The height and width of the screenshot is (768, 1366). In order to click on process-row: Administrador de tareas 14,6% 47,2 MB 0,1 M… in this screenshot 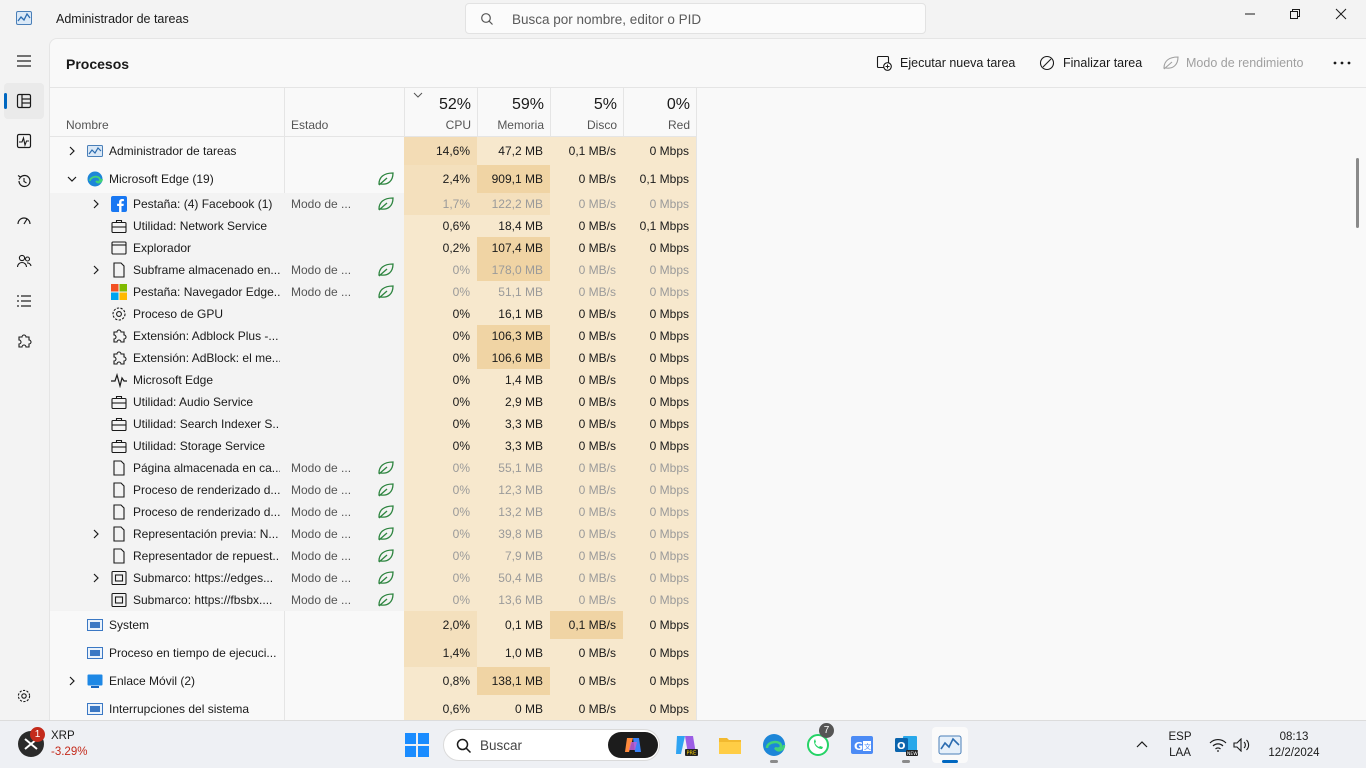, I will do `click(373, 151)`.